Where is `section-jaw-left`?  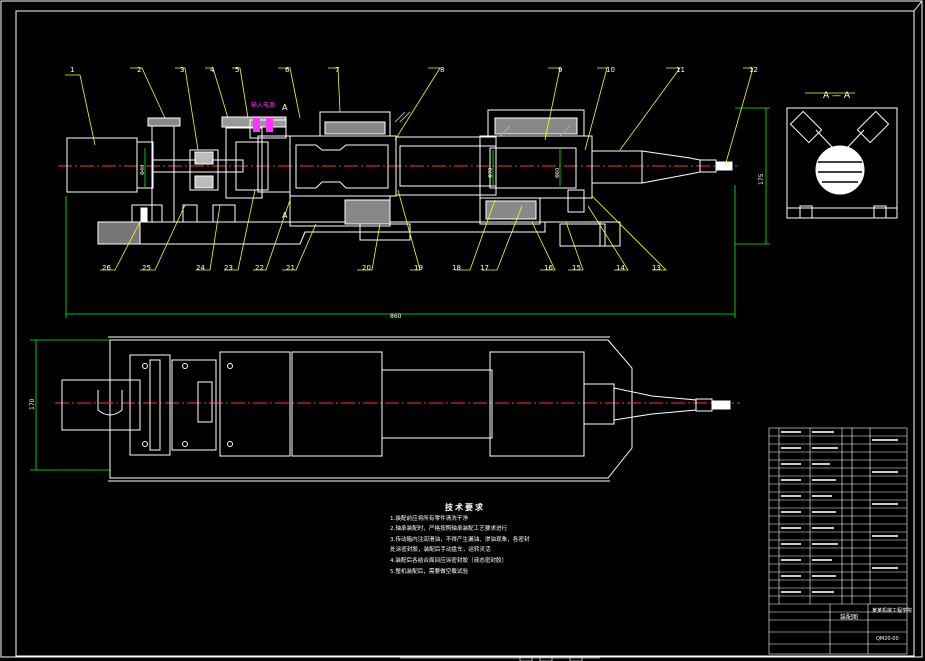
section-jaw-left is located at coordinates (806, 127).